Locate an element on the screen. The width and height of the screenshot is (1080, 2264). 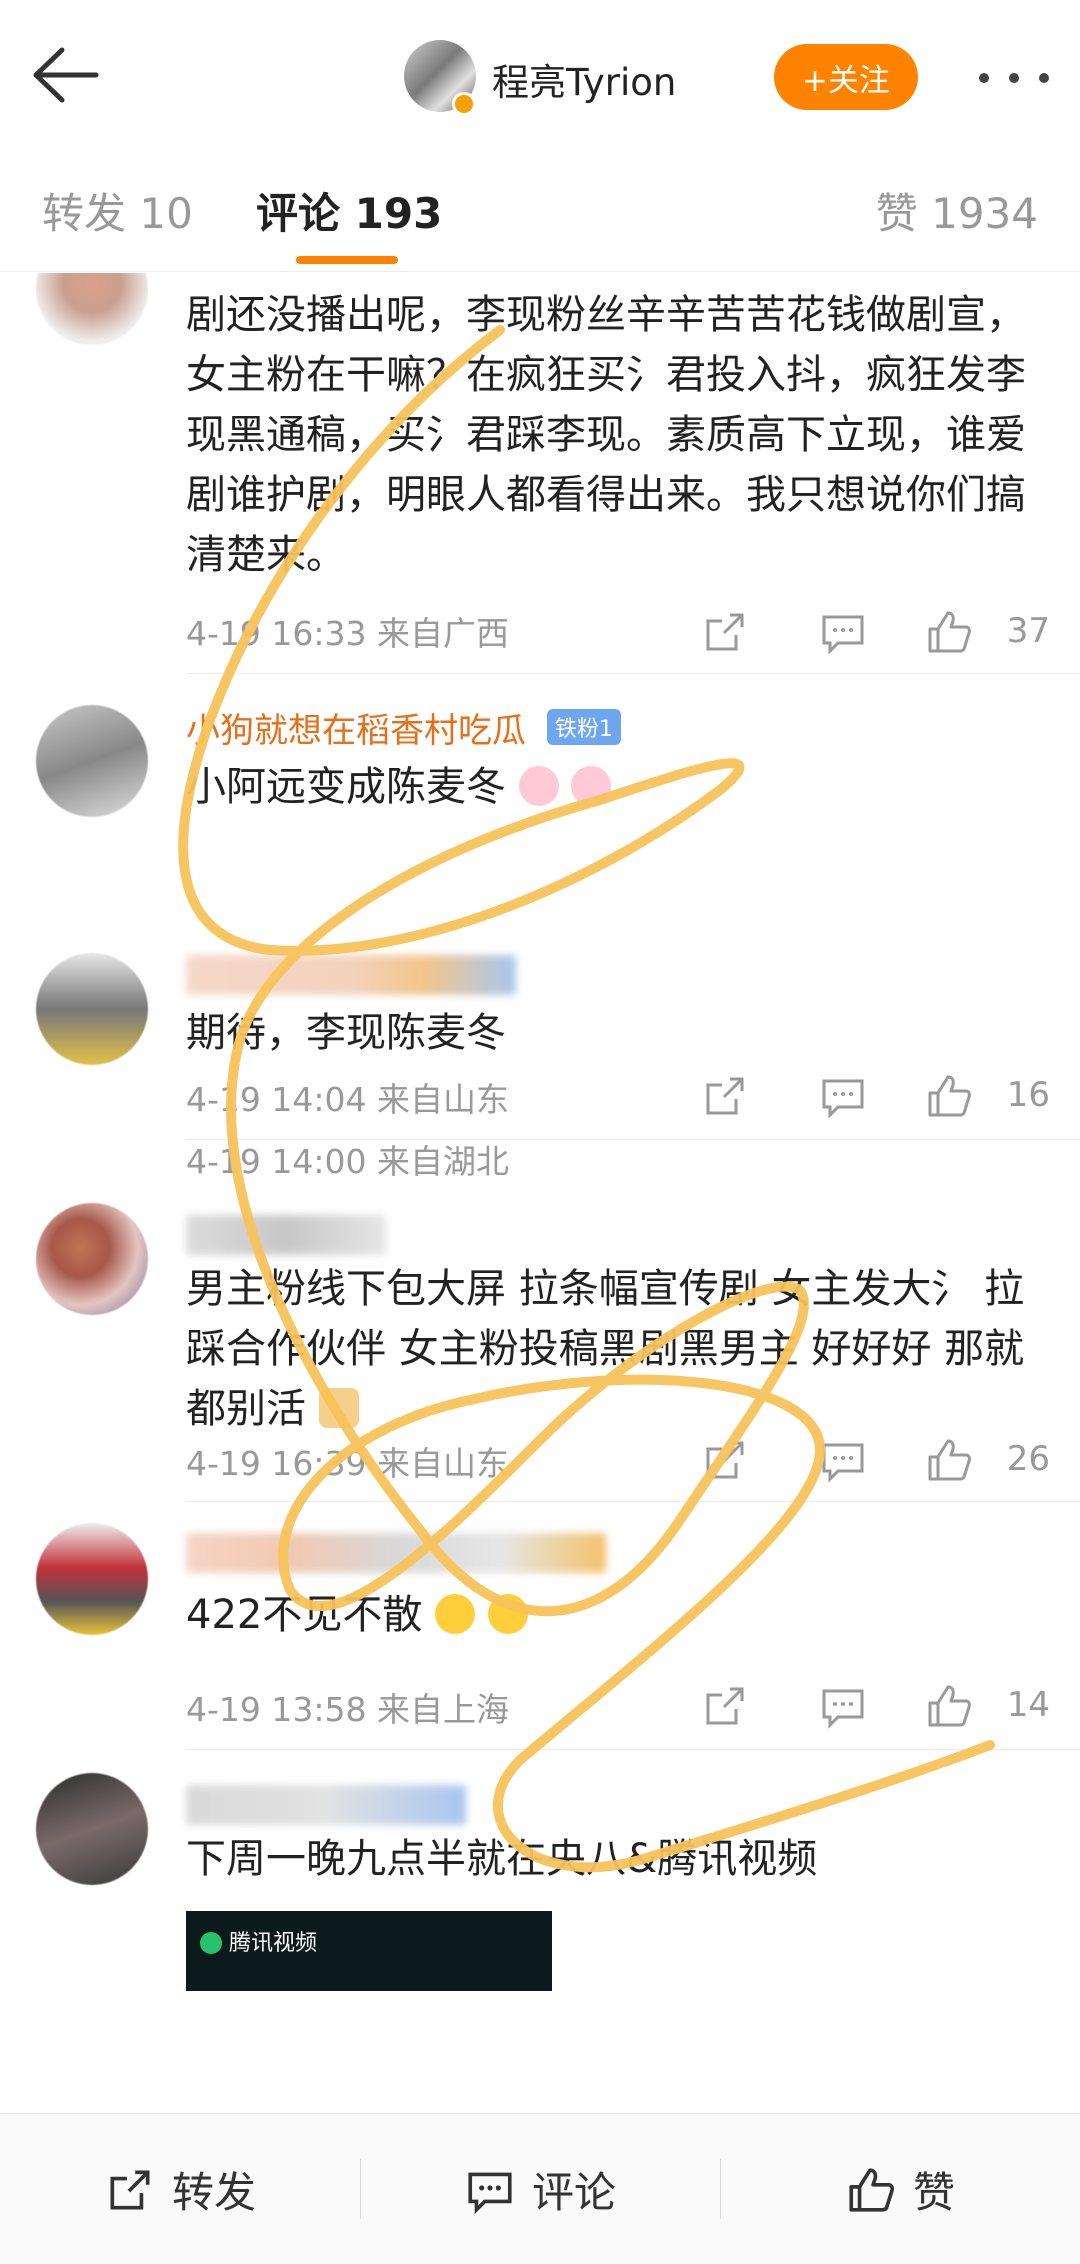
comment-actions: 26 is located at coordinates (875, 1460).